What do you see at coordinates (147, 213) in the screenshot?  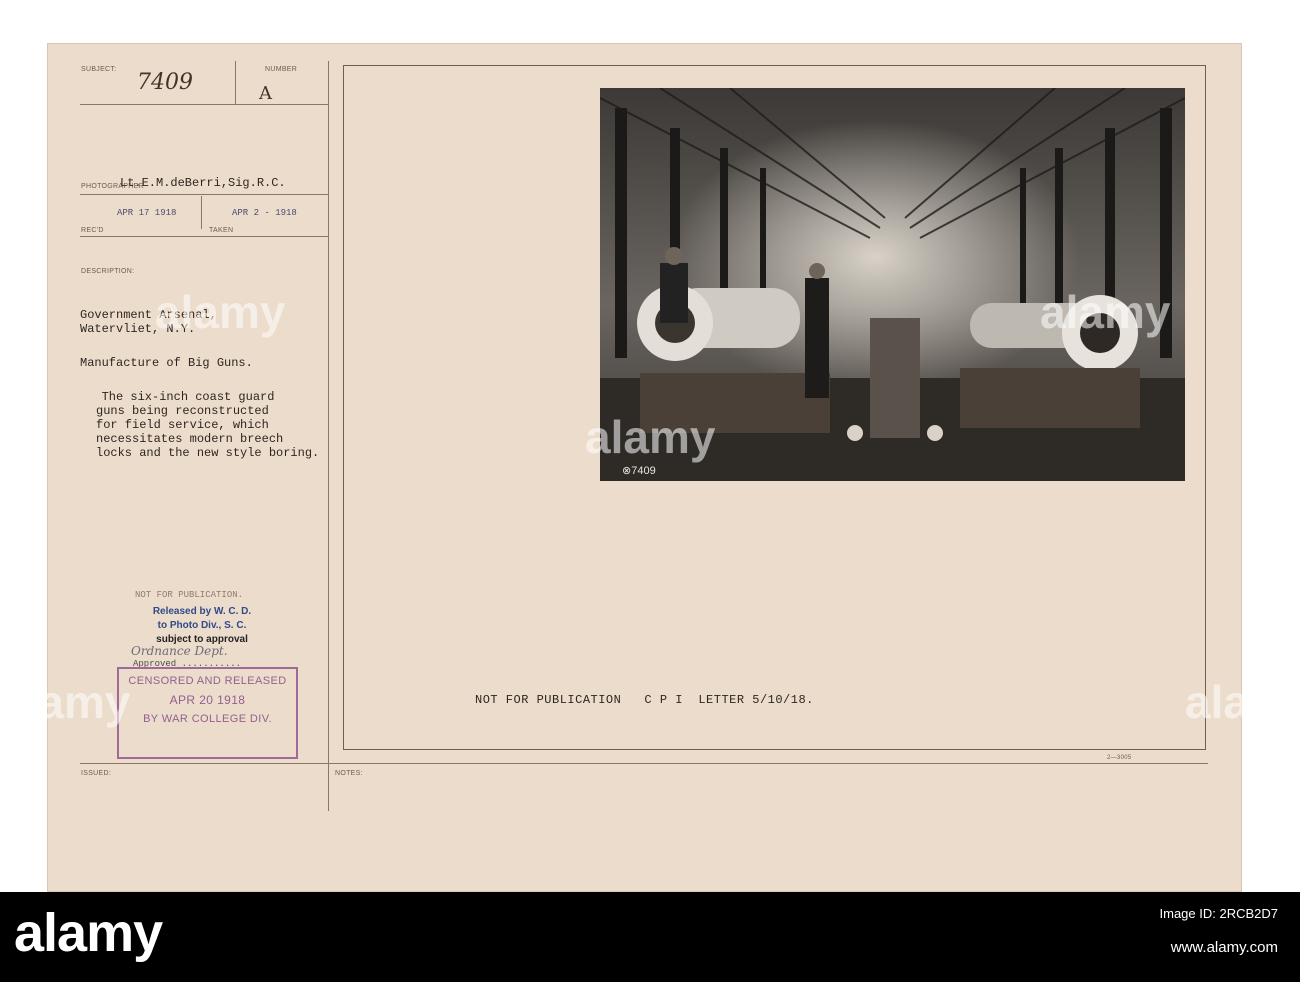 I see `received-date: APR 17 1918` at bounding box center [147, 213].